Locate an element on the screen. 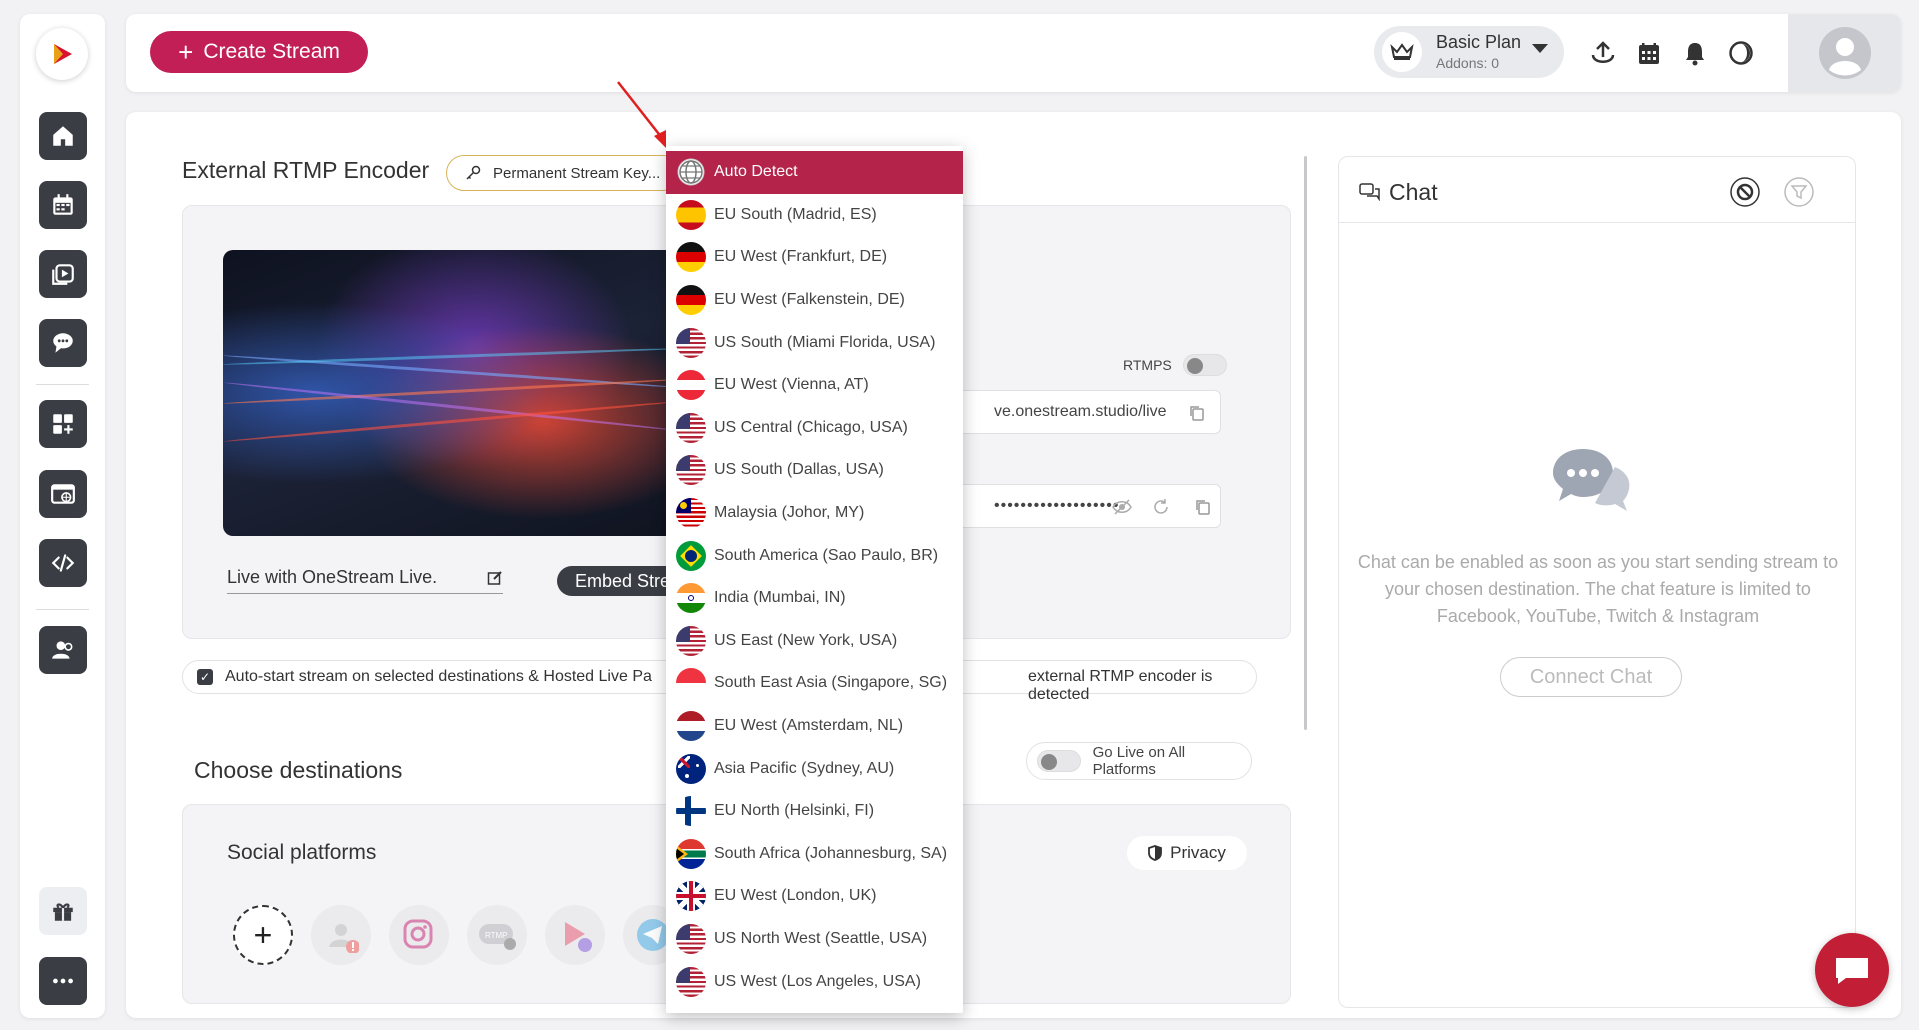  flag-es-icon is located at coordinates (691, 214).